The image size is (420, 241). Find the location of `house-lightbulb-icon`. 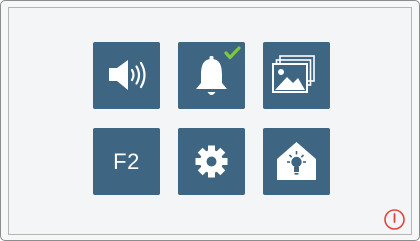

house-lightbulb-icon is located at coordinates (296, 161).